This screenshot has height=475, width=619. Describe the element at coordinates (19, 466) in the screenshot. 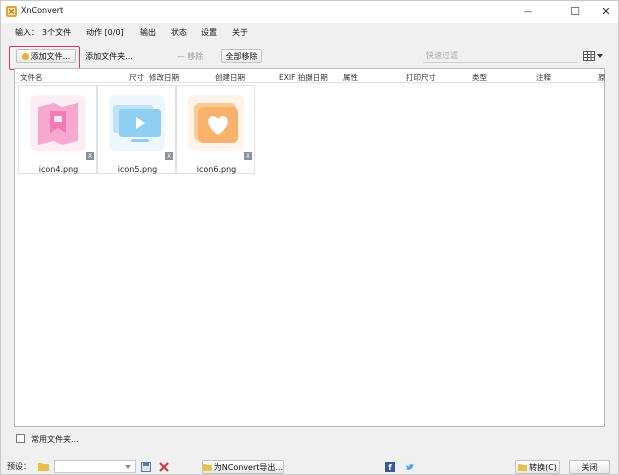

I see `preset-label: 预设：` at that location.